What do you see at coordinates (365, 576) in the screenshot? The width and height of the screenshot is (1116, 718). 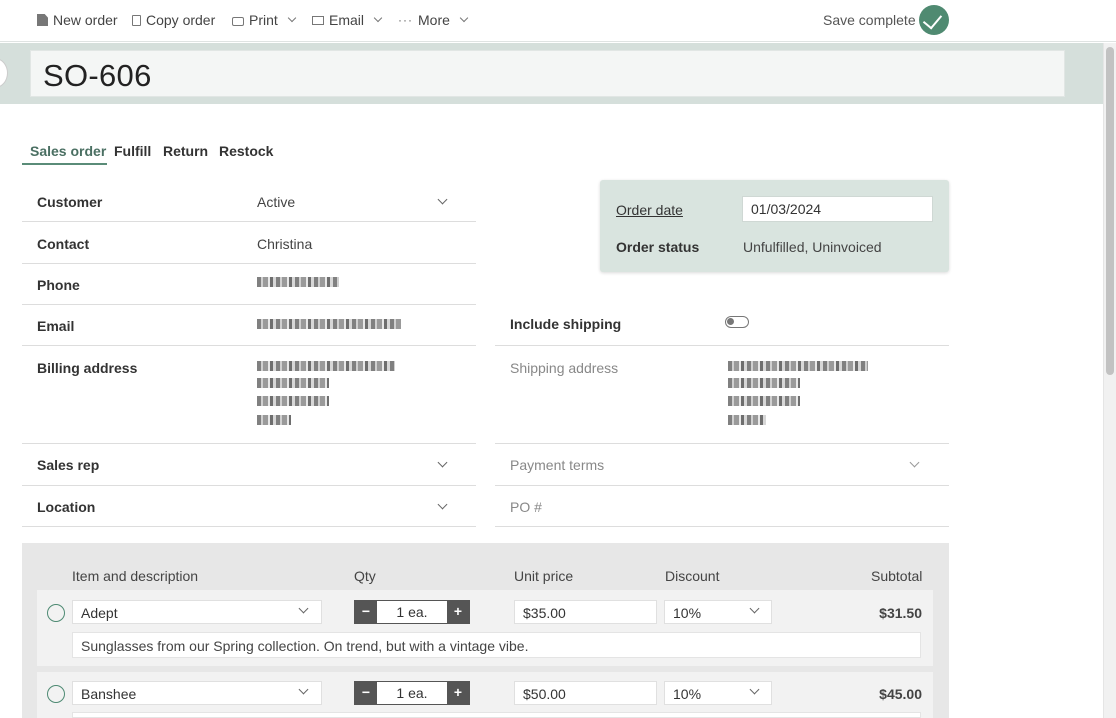 I see `column-header-qty: Qty` at bounding box center [365, 576].